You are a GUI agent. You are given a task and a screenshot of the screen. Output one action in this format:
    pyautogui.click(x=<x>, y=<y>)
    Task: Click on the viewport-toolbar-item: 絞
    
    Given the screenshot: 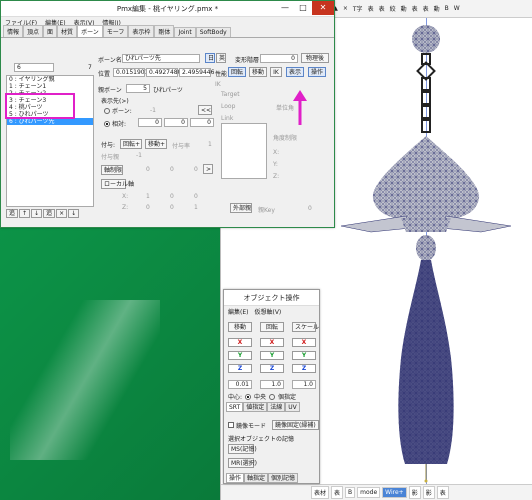 What is the action you would take?
    pyautogui.click(x=393, y=8)
    